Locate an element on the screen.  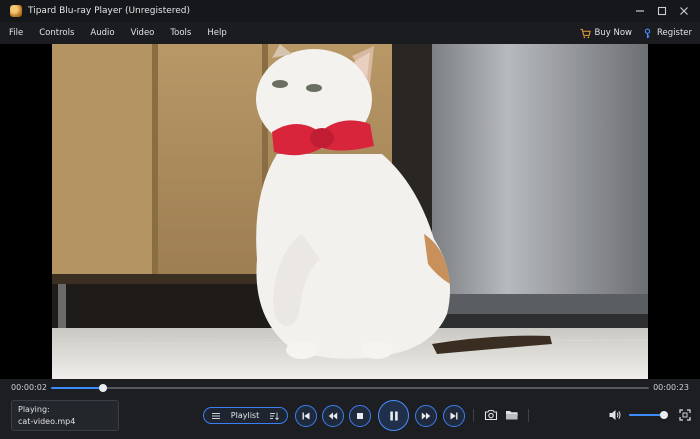
volume-button is located at coordinates (615, 415).